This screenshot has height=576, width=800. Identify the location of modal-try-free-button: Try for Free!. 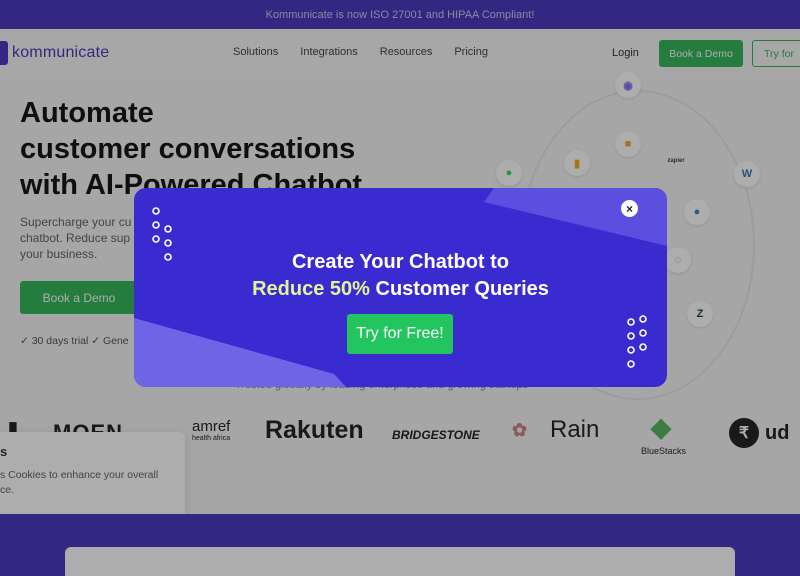
(400, 334).